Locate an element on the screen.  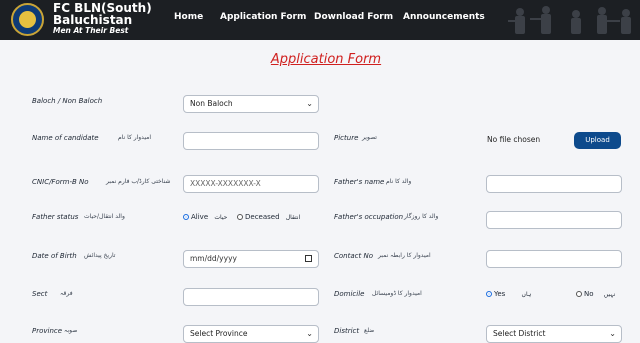
fc-logo is located at coordinates (27, 19).